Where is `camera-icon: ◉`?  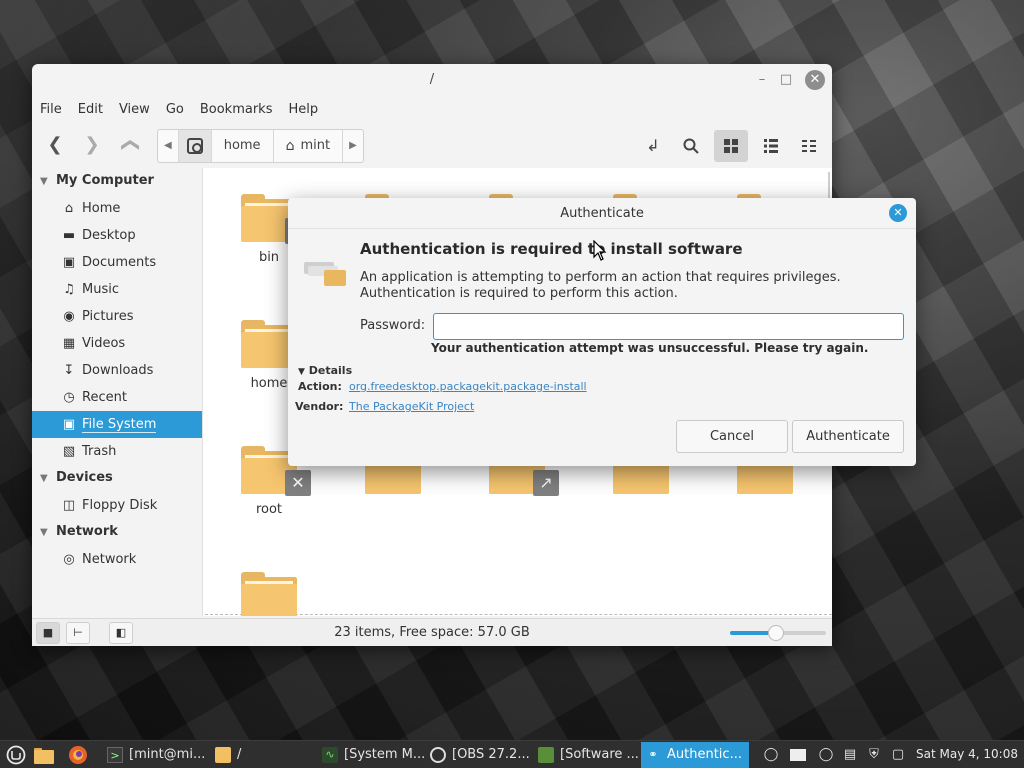 camera-icon: ◉ is located at coordinates (69, 316).